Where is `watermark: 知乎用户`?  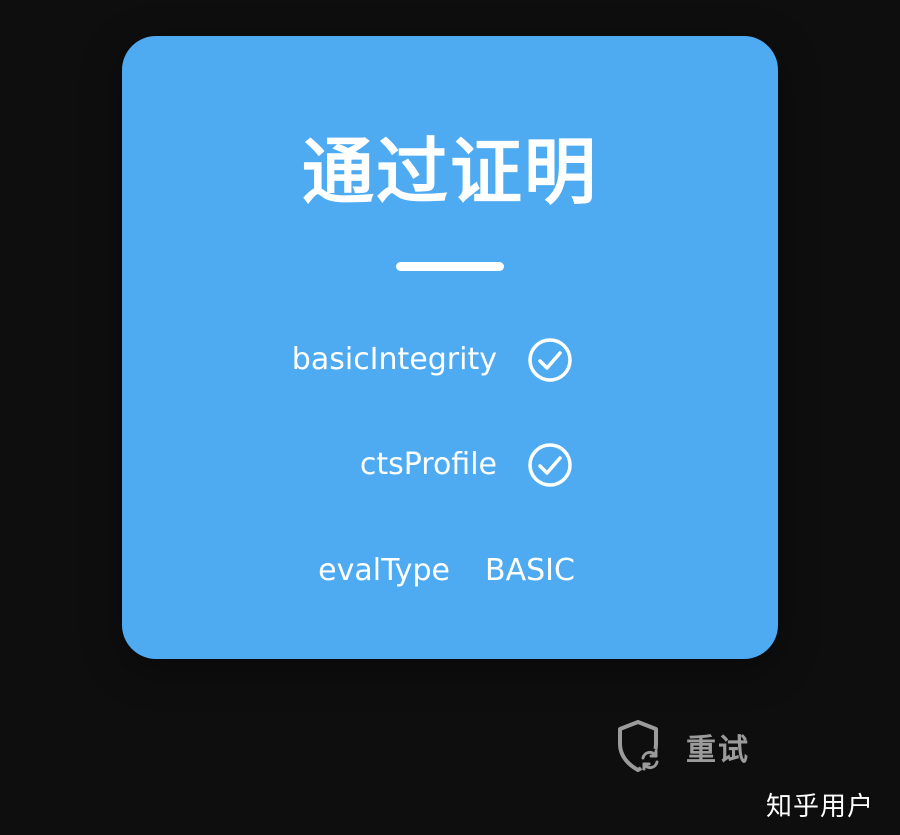
watermark: 知乎用户 is located at coordinates (819, 807).